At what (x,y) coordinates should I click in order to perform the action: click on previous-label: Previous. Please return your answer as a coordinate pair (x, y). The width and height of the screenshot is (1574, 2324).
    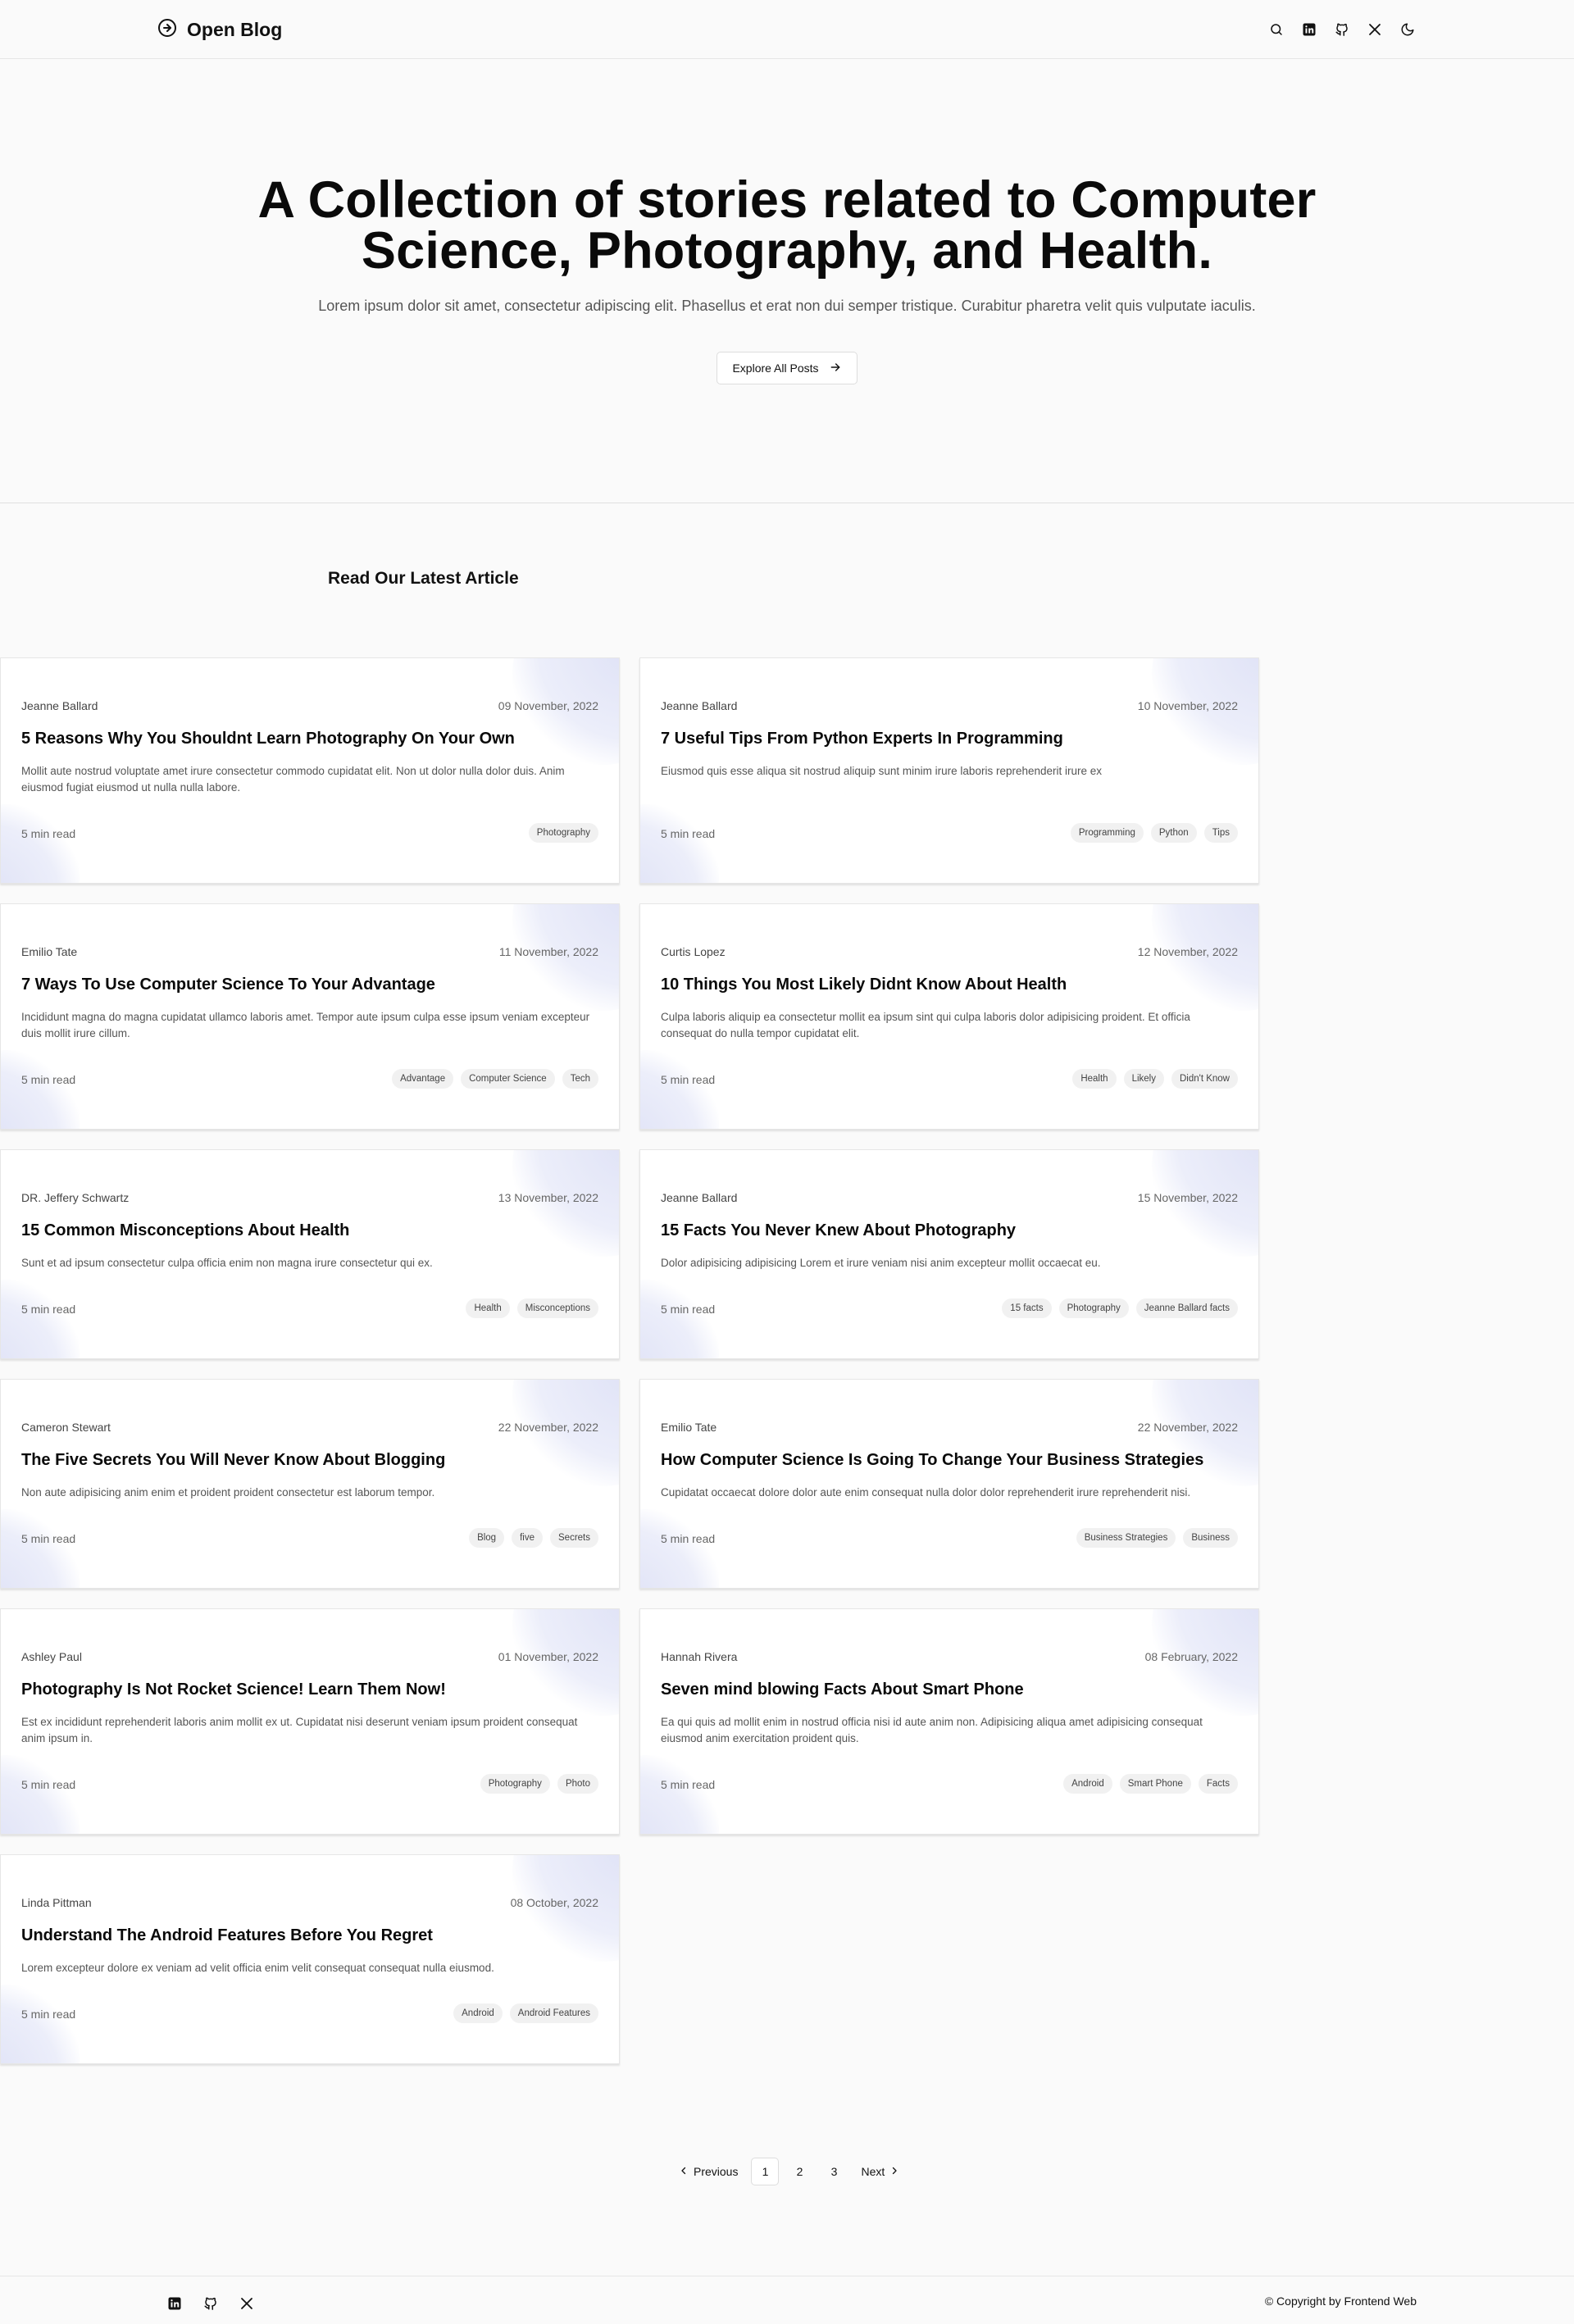
    Looking at the image, I should click on (717, 2171).